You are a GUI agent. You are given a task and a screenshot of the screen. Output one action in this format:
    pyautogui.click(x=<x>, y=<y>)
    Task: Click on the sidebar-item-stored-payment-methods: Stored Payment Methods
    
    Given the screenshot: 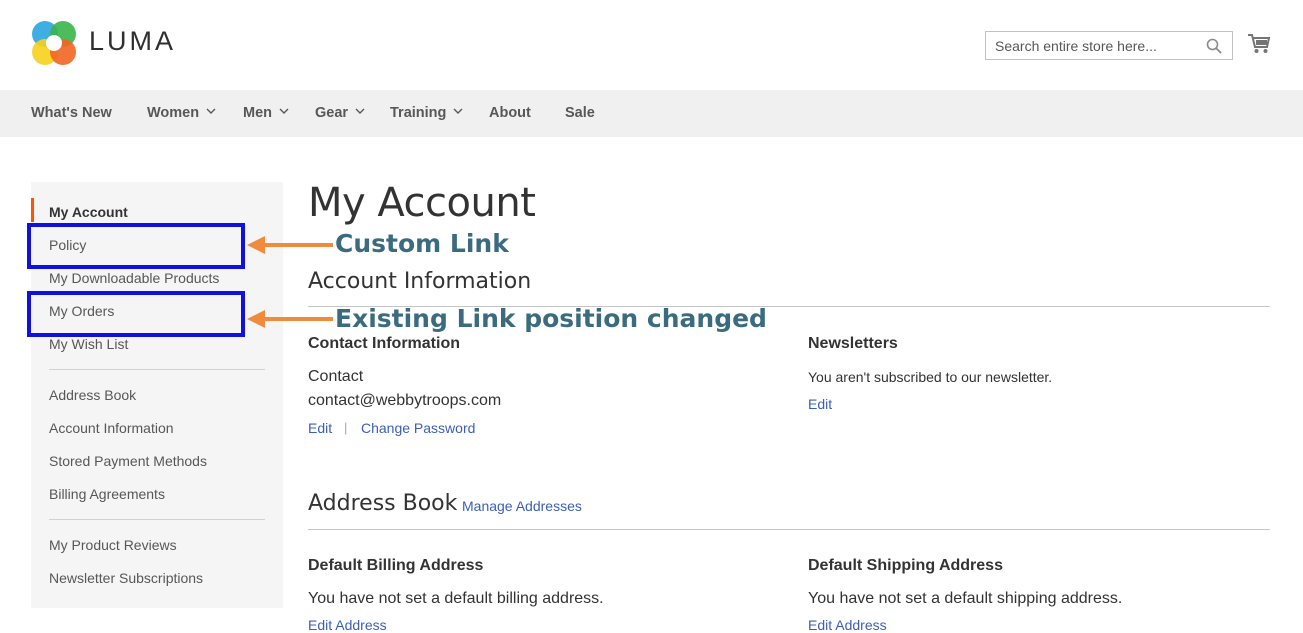 What is the action you would take?
    pyautogui.click(x=128, y=461)
    